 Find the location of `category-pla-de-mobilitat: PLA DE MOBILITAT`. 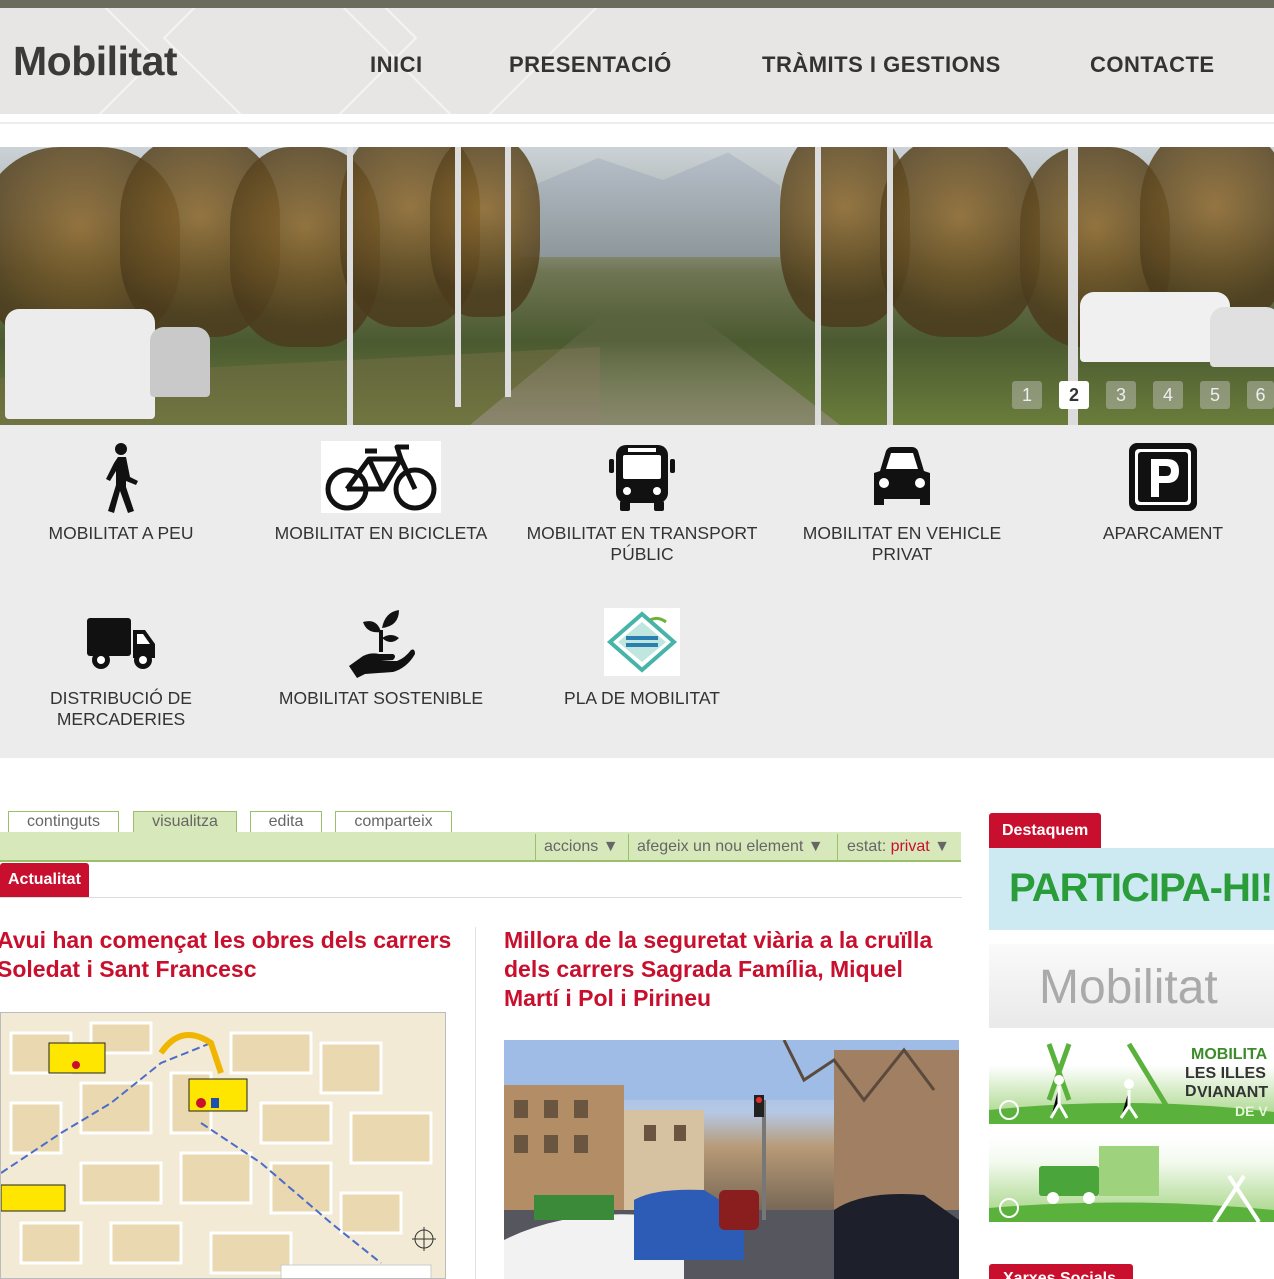

category-pla-de-mobilitat: PLA DE MOBILITAT is located at coordinates (642, 655).